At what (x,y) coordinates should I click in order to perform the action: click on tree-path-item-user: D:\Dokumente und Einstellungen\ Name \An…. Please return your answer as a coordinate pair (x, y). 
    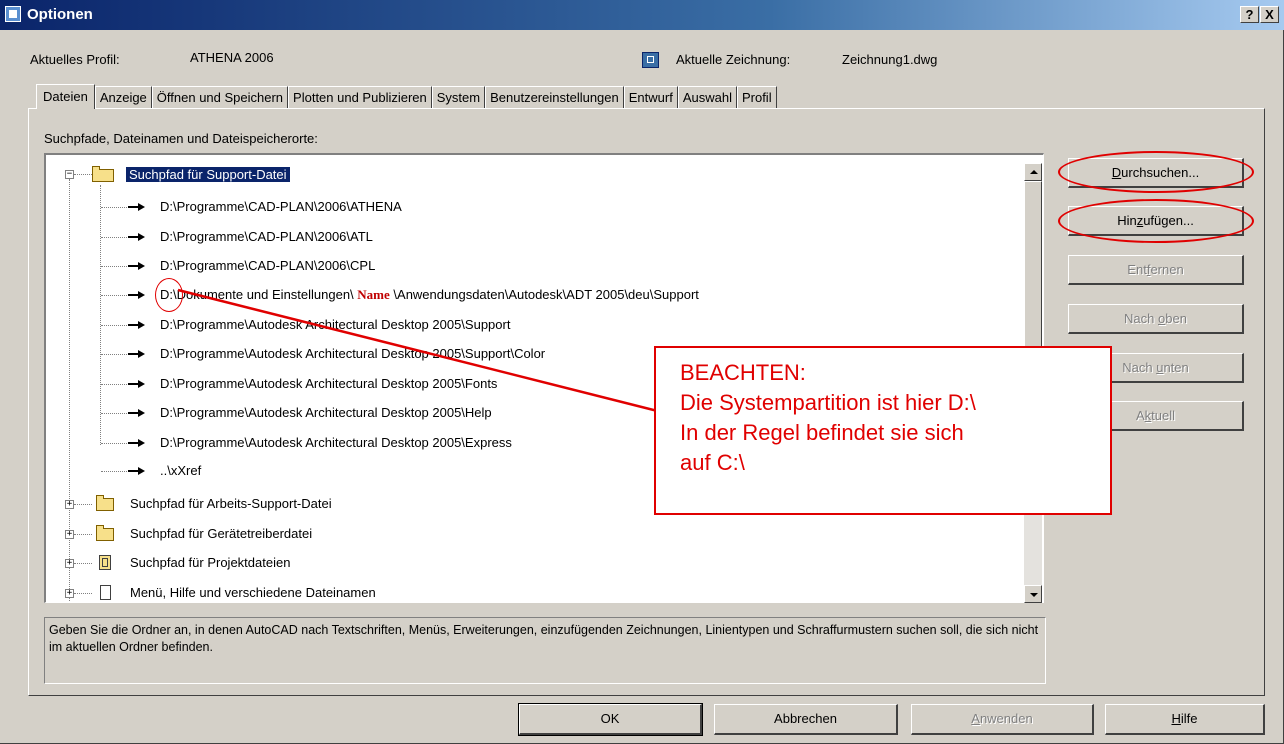
    Looking at the image, I should click on (429, 295).